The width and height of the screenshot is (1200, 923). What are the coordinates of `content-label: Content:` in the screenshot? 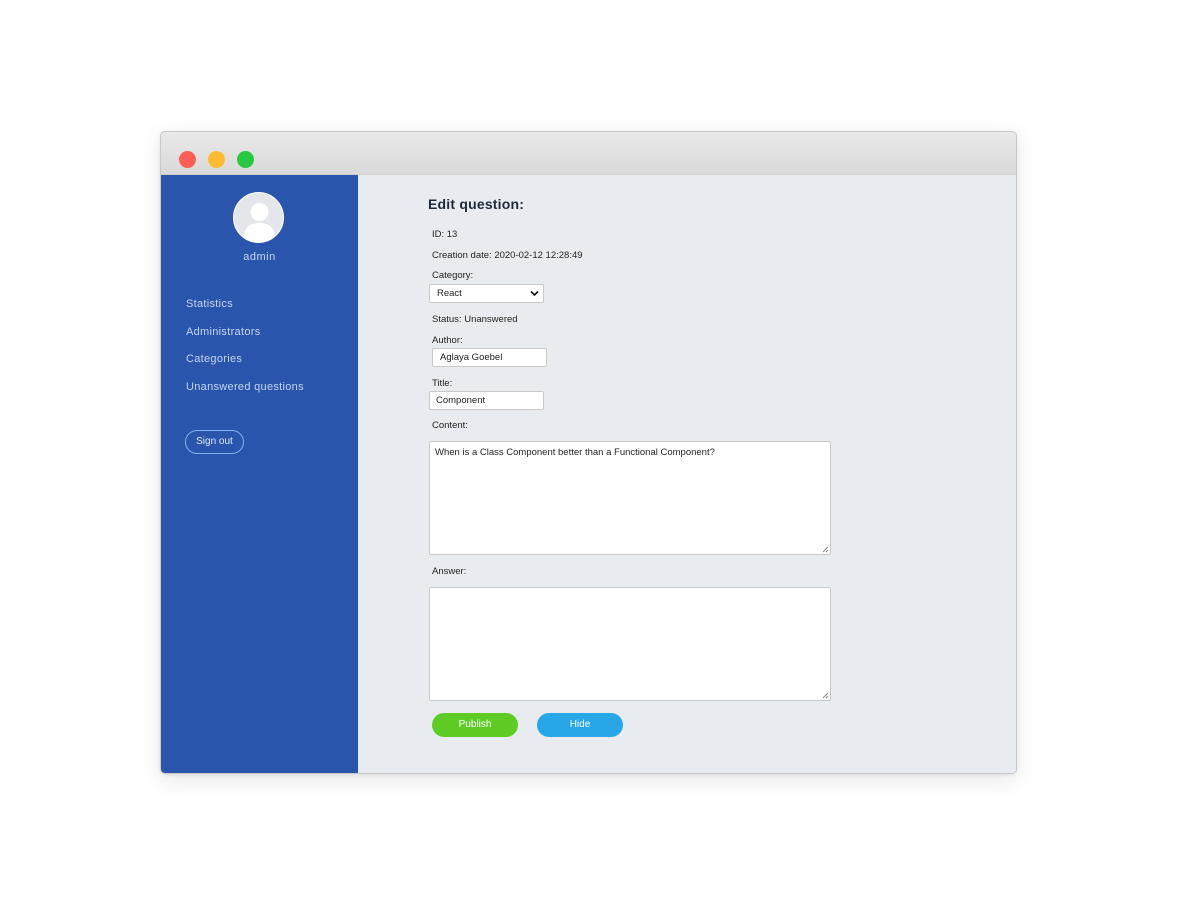 It's located at (450, 425).